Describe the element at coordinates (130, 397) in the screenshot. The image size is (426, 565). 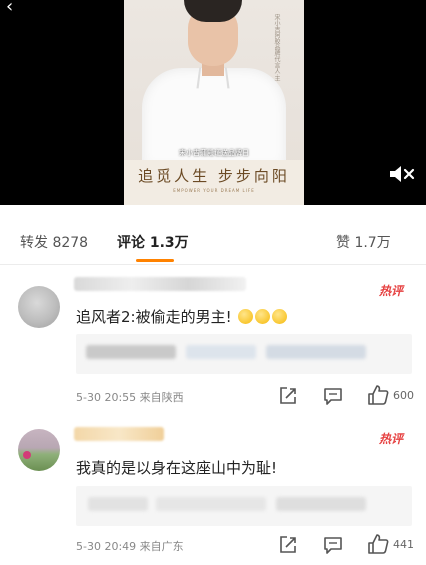
I see `comment-meta: 5-30 20:55 来自陕西` at that location.